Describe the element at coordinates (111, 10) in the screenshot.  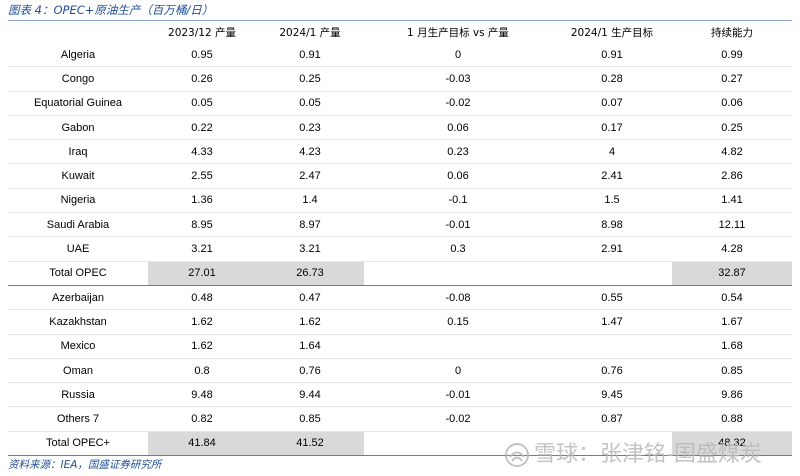
I see `figure-caption: 图表 4：OPEC+原油生产（百万桶/日）` at that location.